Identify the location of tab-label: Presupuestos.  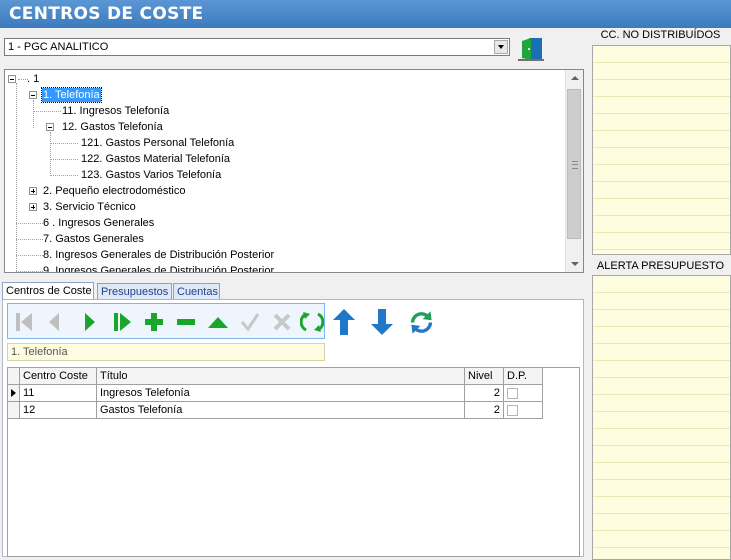
(135, 292).